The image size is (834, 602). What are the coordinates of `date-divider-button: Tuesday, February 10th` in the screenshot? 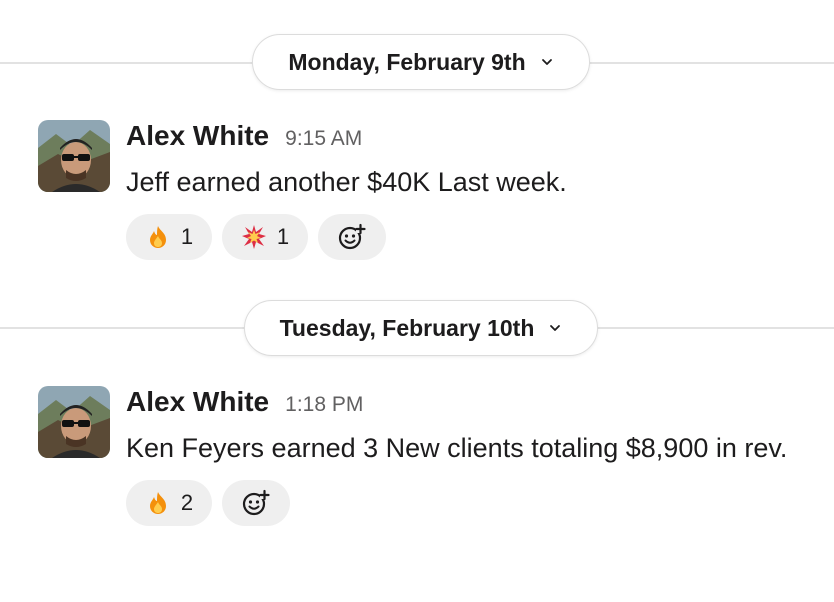 It's located at (421, 328).